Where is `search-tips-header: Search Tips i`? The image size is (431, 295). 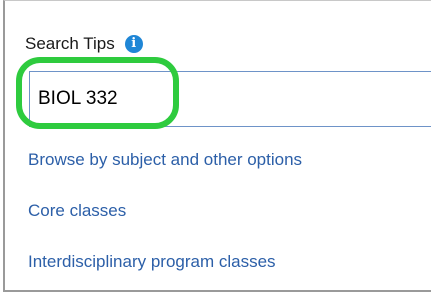
search-tips-header: Search Tips i is located at coordinates (84, 44).